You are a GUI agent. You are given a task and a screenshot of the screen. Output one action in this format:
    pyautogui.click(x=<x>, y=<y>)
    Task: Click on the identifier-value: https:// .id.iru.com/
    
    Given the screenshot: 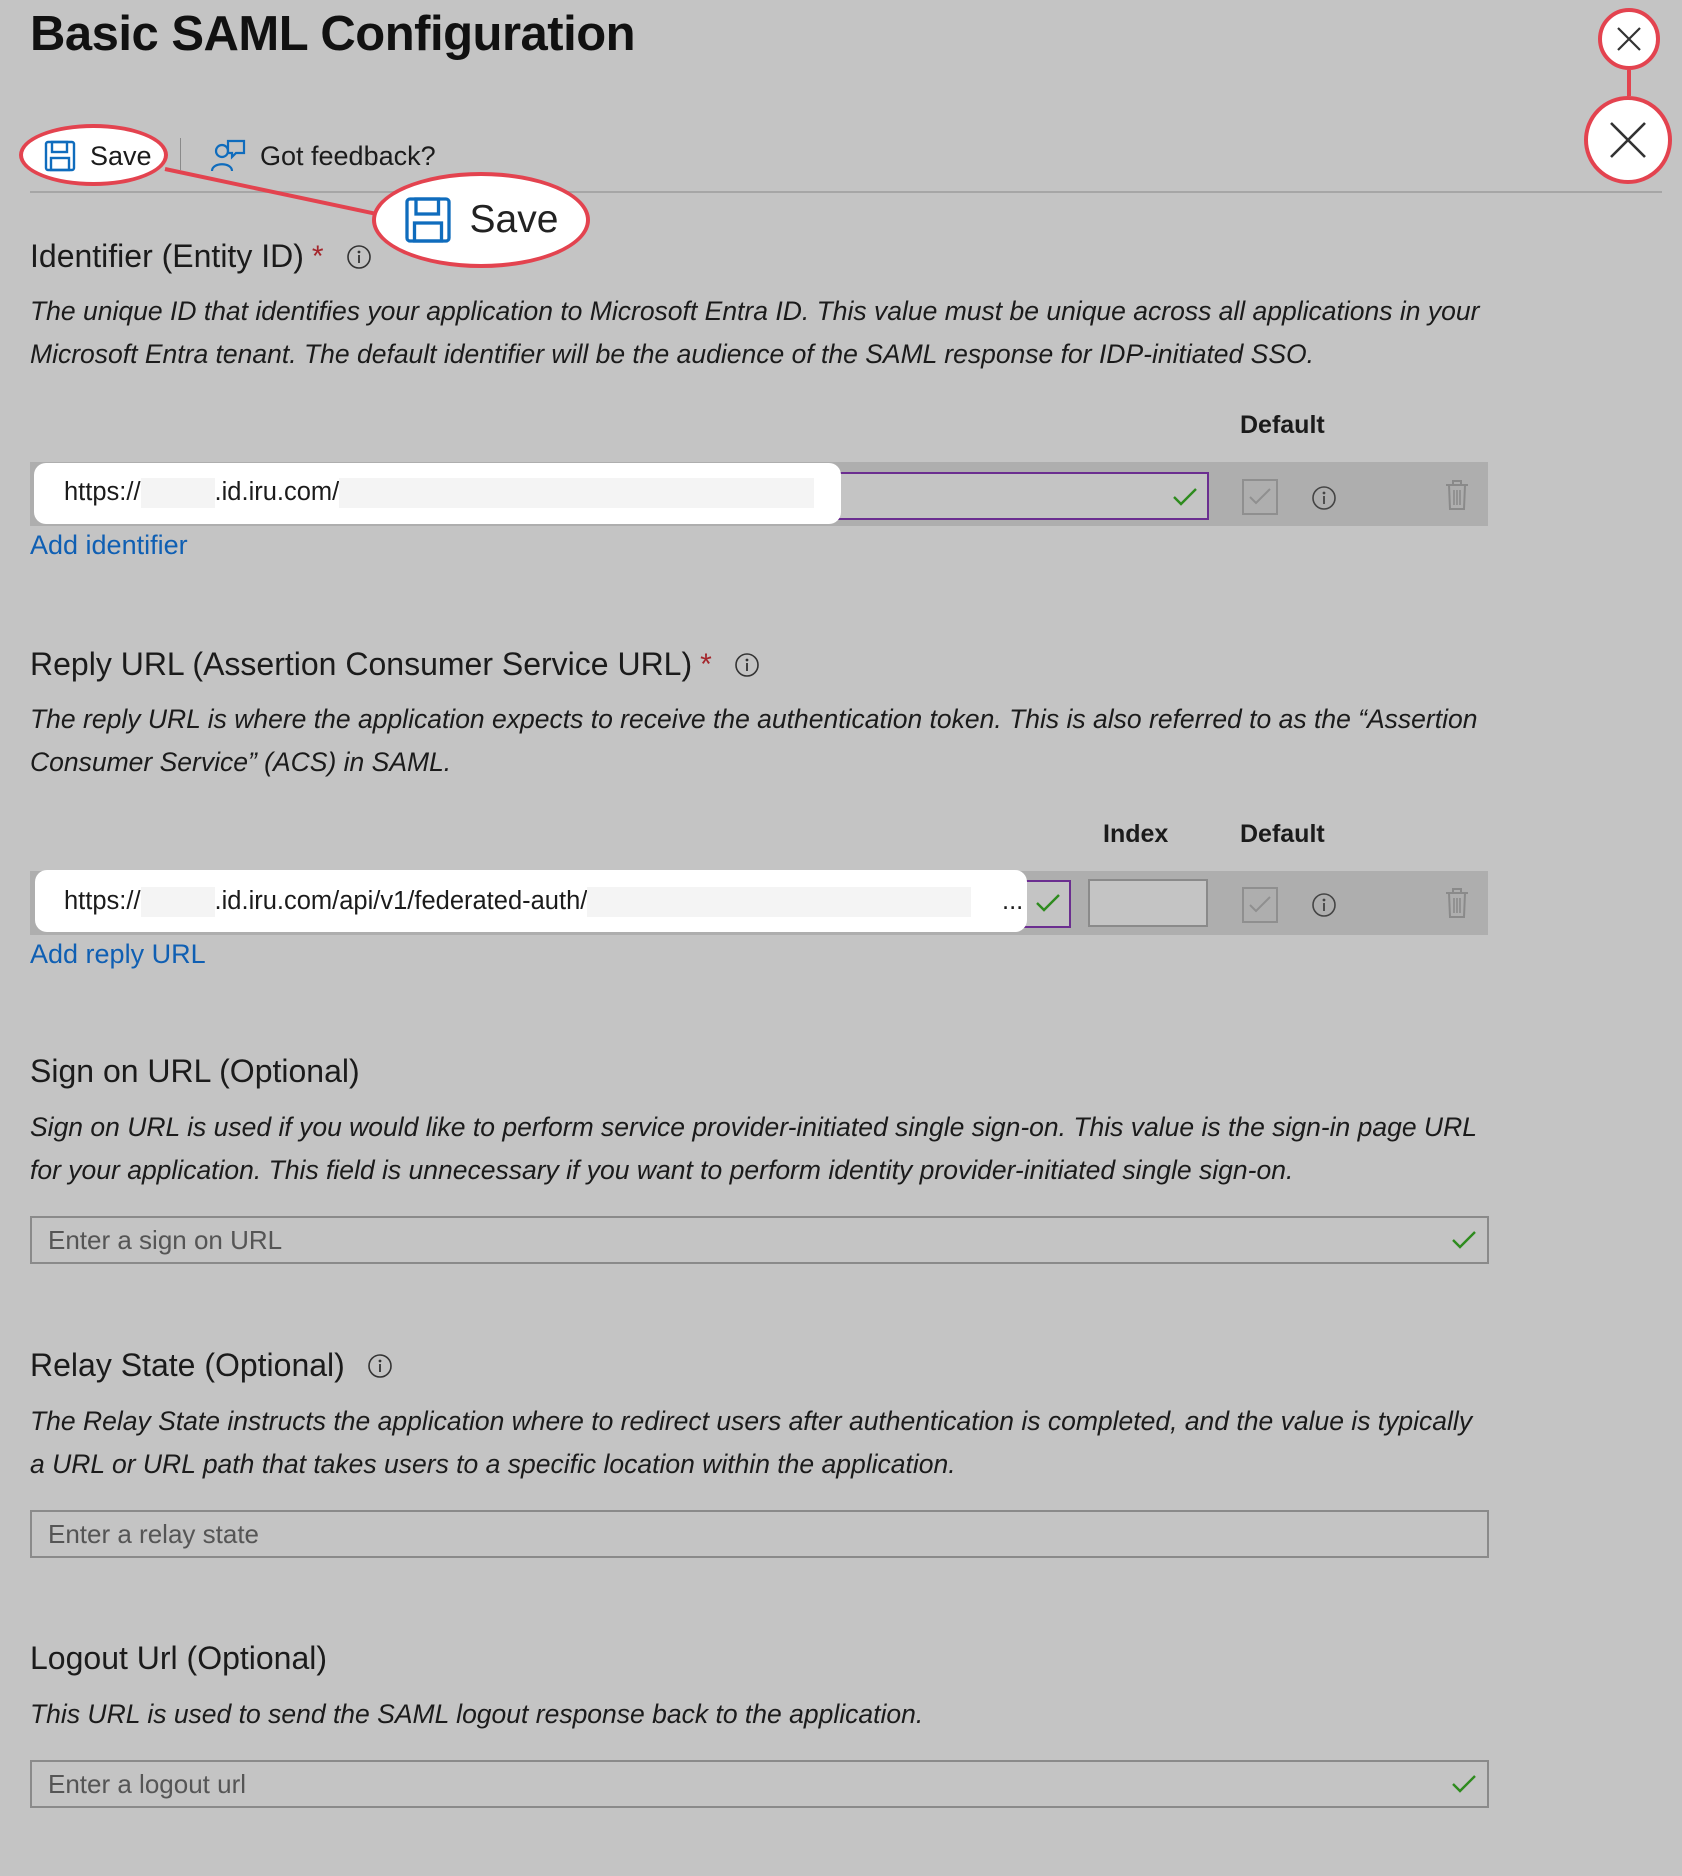 What is the action you would take?
    pyautogui.click(x=439, y=493)
    